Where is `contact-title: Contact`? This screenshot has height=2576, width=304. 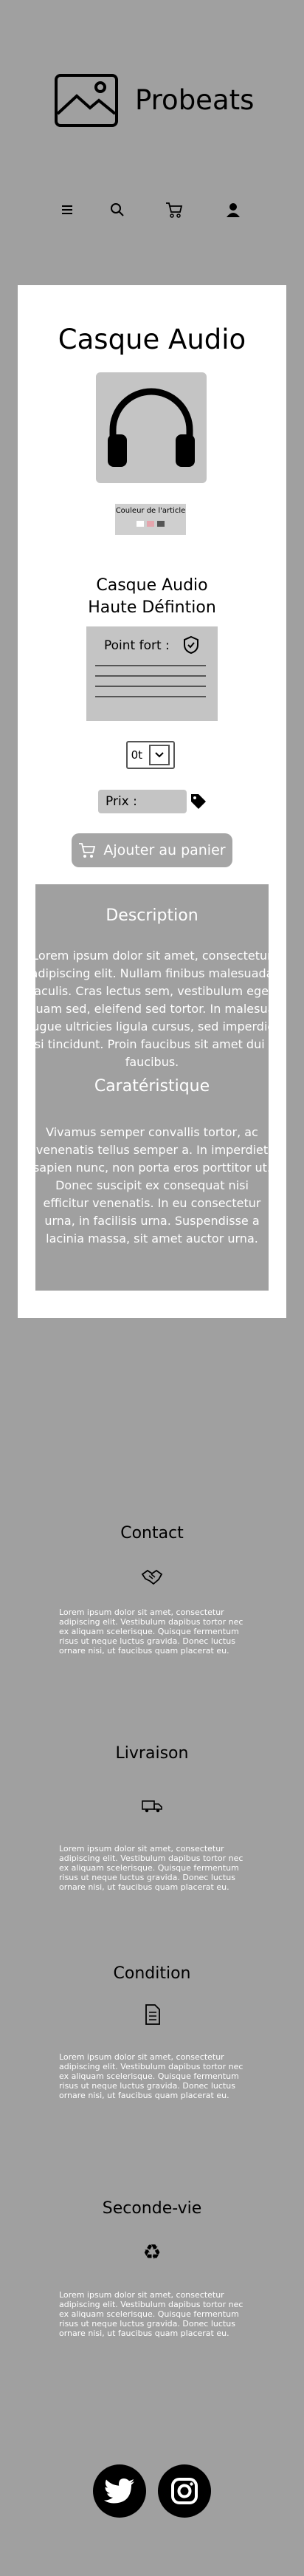
contact-title: Contact is located at coordinates (152, 1533).